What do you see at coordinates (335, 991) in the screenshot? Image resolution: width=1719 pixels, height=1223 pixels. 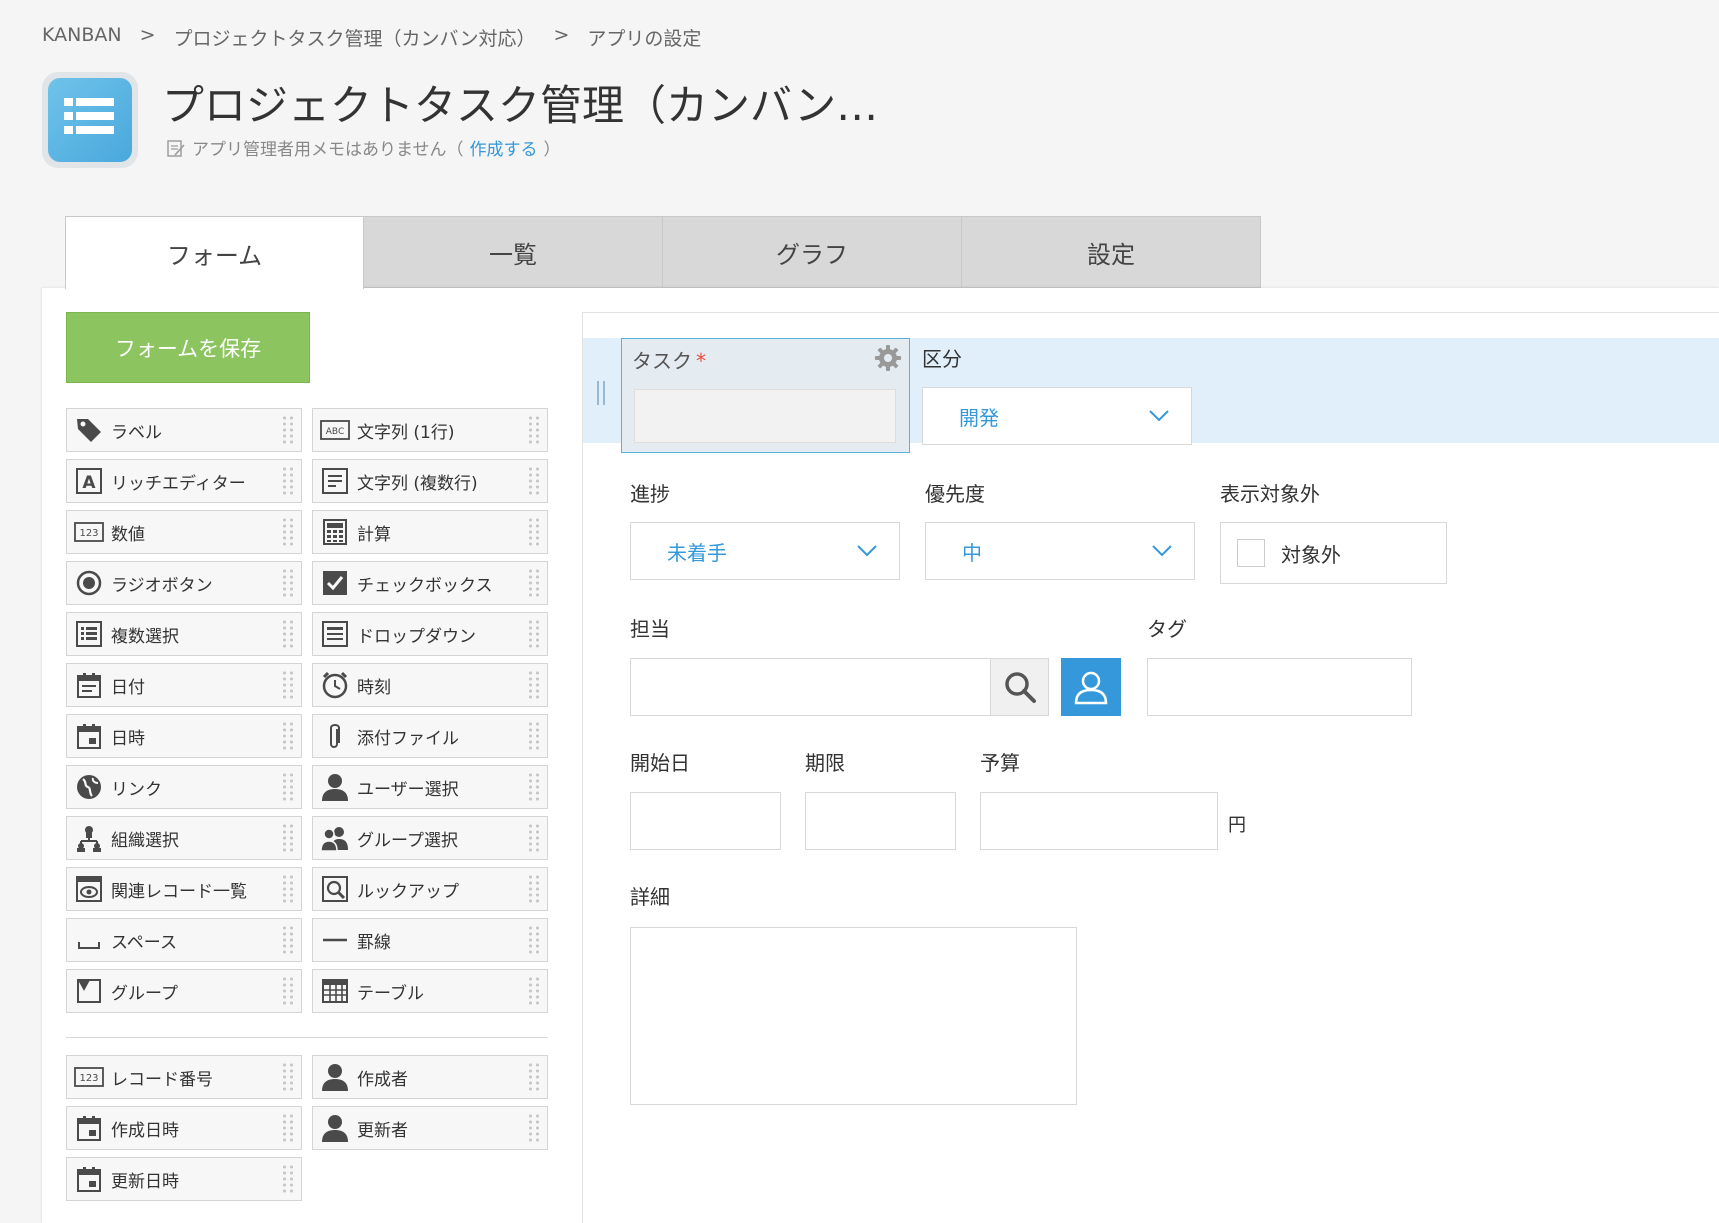 I see `table-icon` at bounding box center [335, 991].